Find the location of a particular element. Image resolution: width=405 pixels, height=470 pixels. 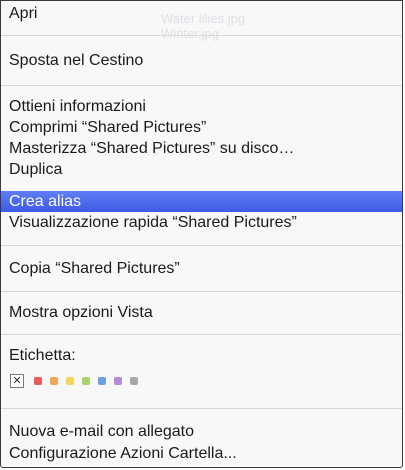

menu-item-apri: Apri is located at coordinates (201, 13).